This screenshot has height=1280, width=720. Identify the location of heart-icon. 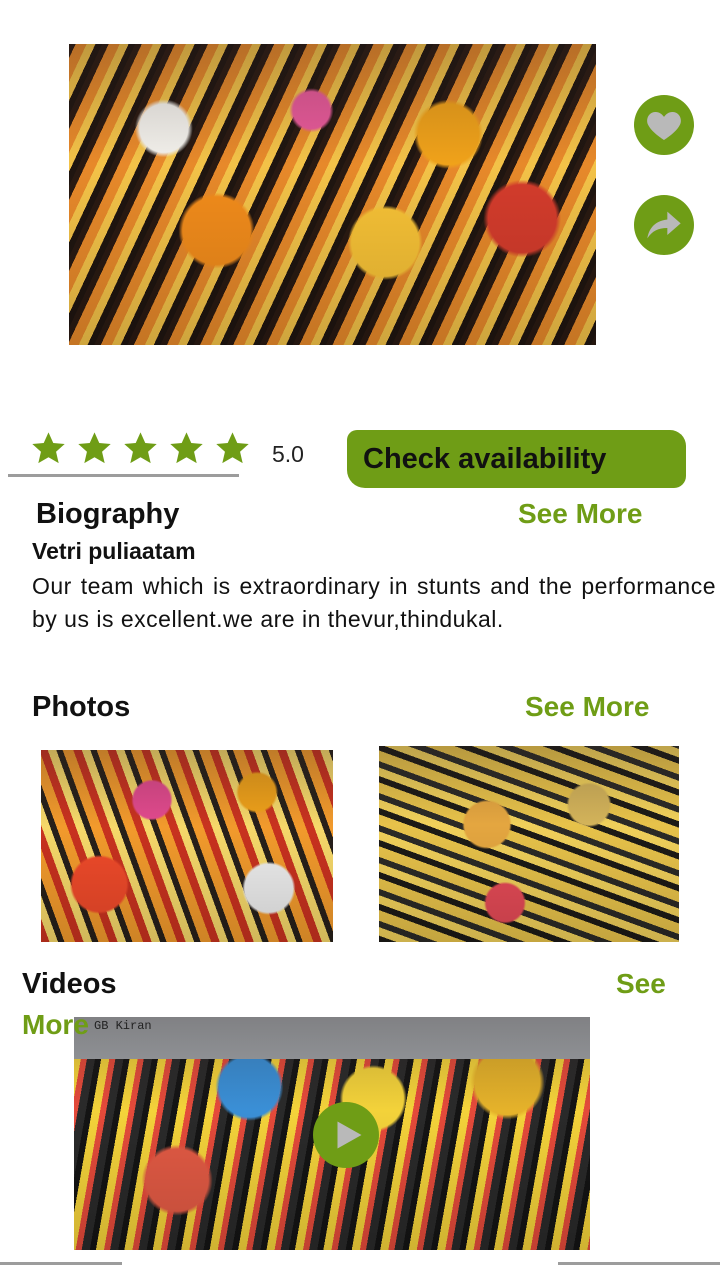
(664, 125).